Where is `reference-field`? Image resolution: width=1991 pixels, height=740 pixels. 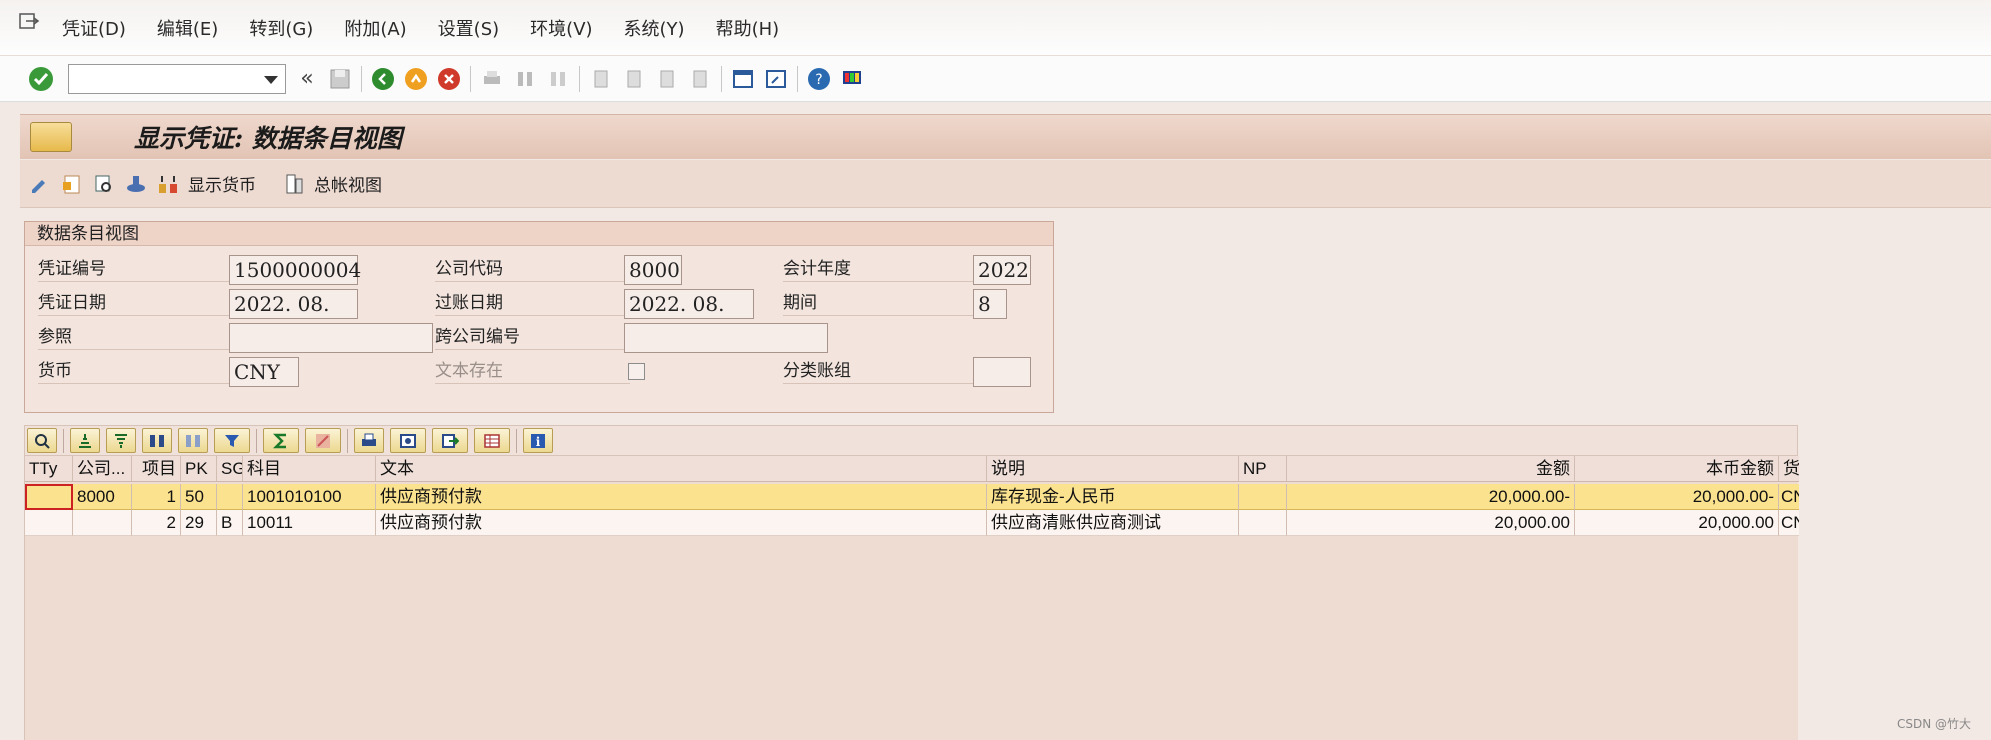 reference-field is located at coordinates (331, 338).